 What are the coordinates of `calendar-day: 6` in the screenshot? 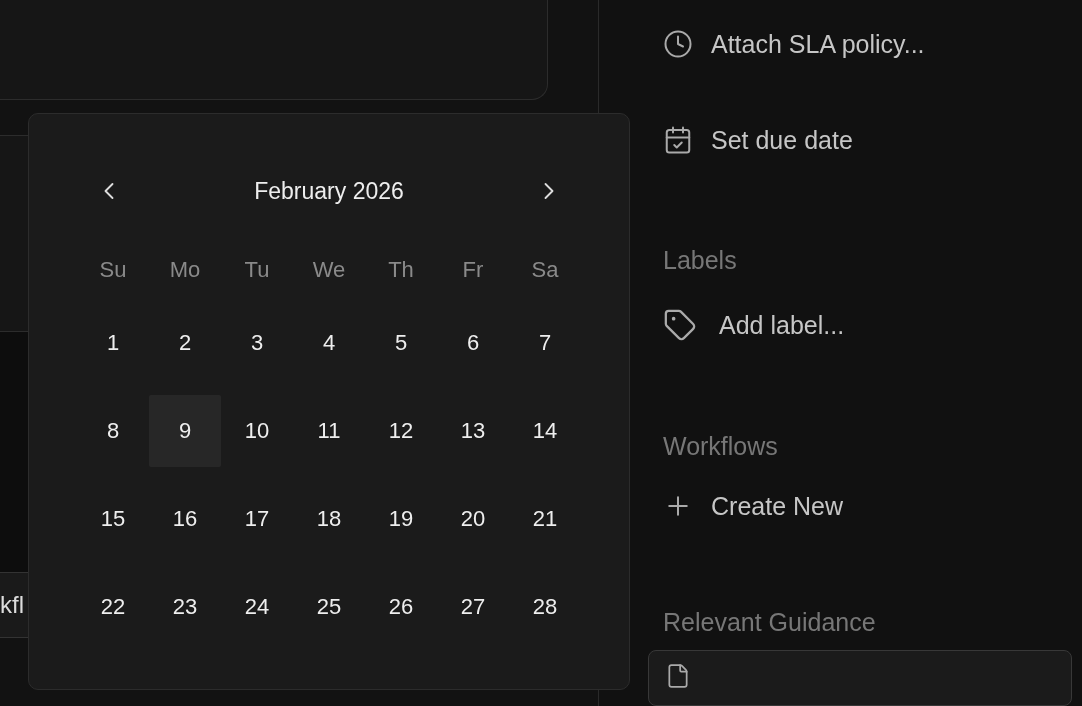 It's located at (473, 343).